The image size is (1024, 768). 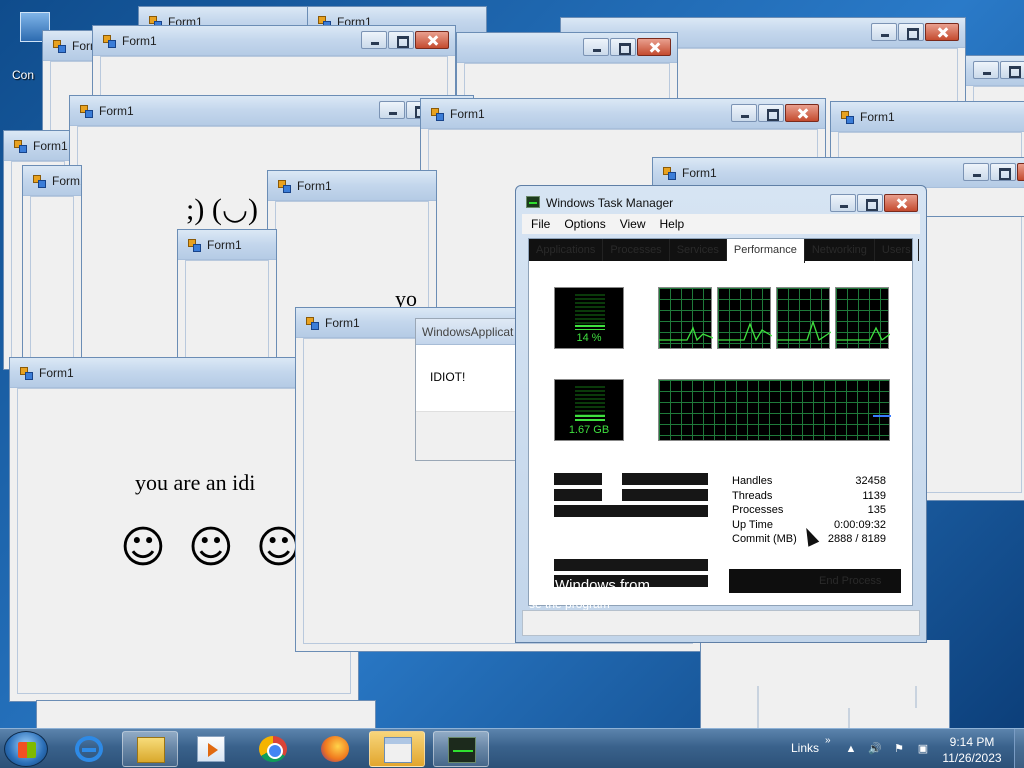 I want to click on action-center-flag-icon: ⚑, so click(x=899, y=749).